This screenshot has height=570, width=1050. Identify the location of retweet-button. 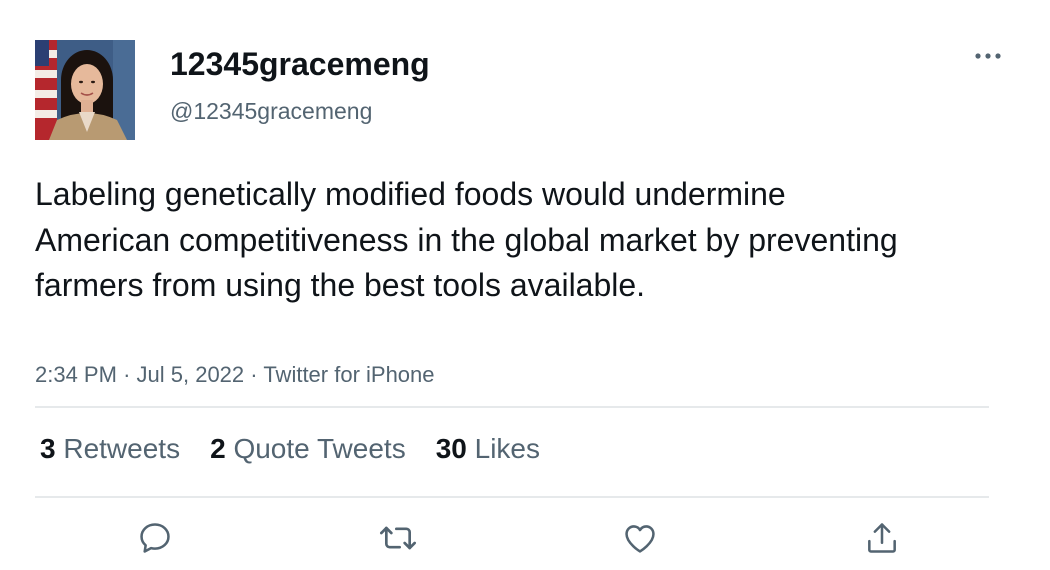
(398, 538).